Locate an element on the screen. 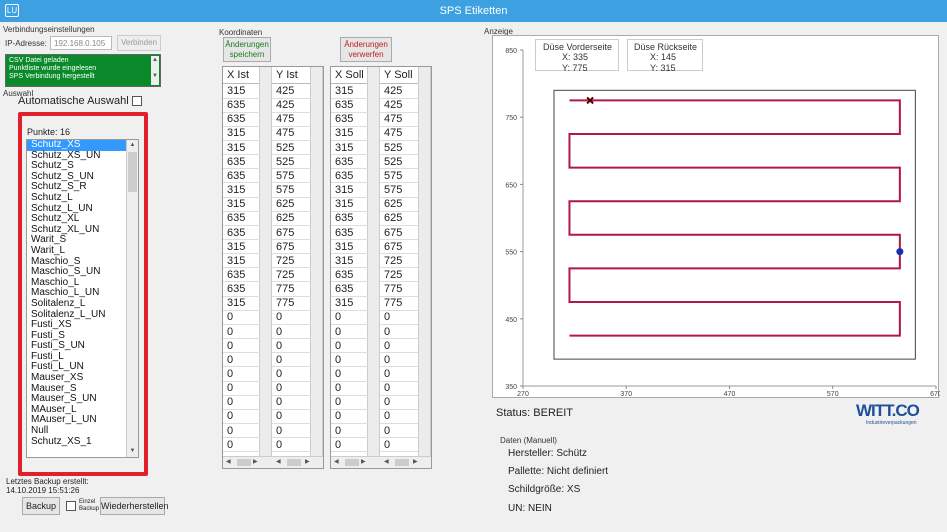 This screenshot has height=532, width=947. auto-select-row: Automatische Auswahl is located at coordinates (80, 101).